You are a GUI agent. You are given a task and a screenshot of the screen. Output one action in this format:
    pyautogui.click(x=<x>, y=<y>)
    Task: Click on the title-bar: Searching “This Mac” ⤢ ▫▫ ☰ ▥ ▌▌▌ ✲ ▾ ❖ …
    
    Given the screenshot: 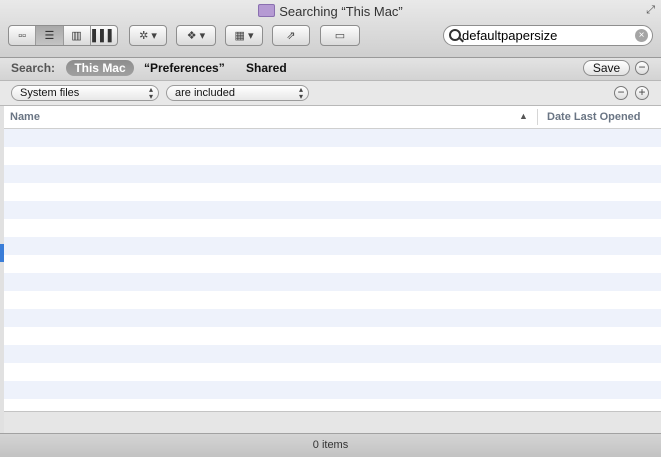 What is the action you would take?
    pyautogui.click(x=330, y=29)
    